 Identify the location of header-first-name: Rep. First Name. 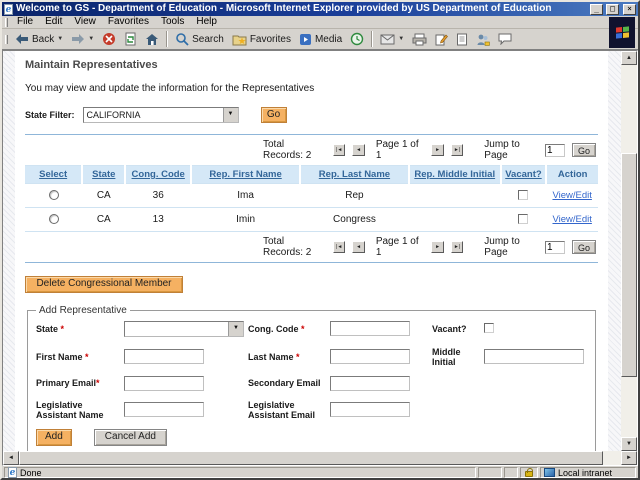
(245, 174).